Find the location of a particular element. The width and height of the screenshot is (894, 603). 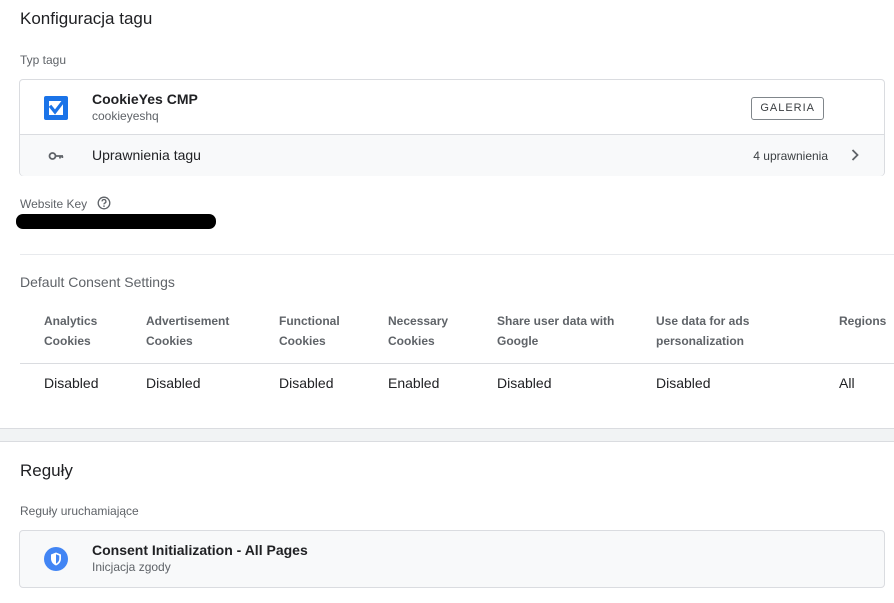

table-cell: Enabled is located at coordinates (414, 382).